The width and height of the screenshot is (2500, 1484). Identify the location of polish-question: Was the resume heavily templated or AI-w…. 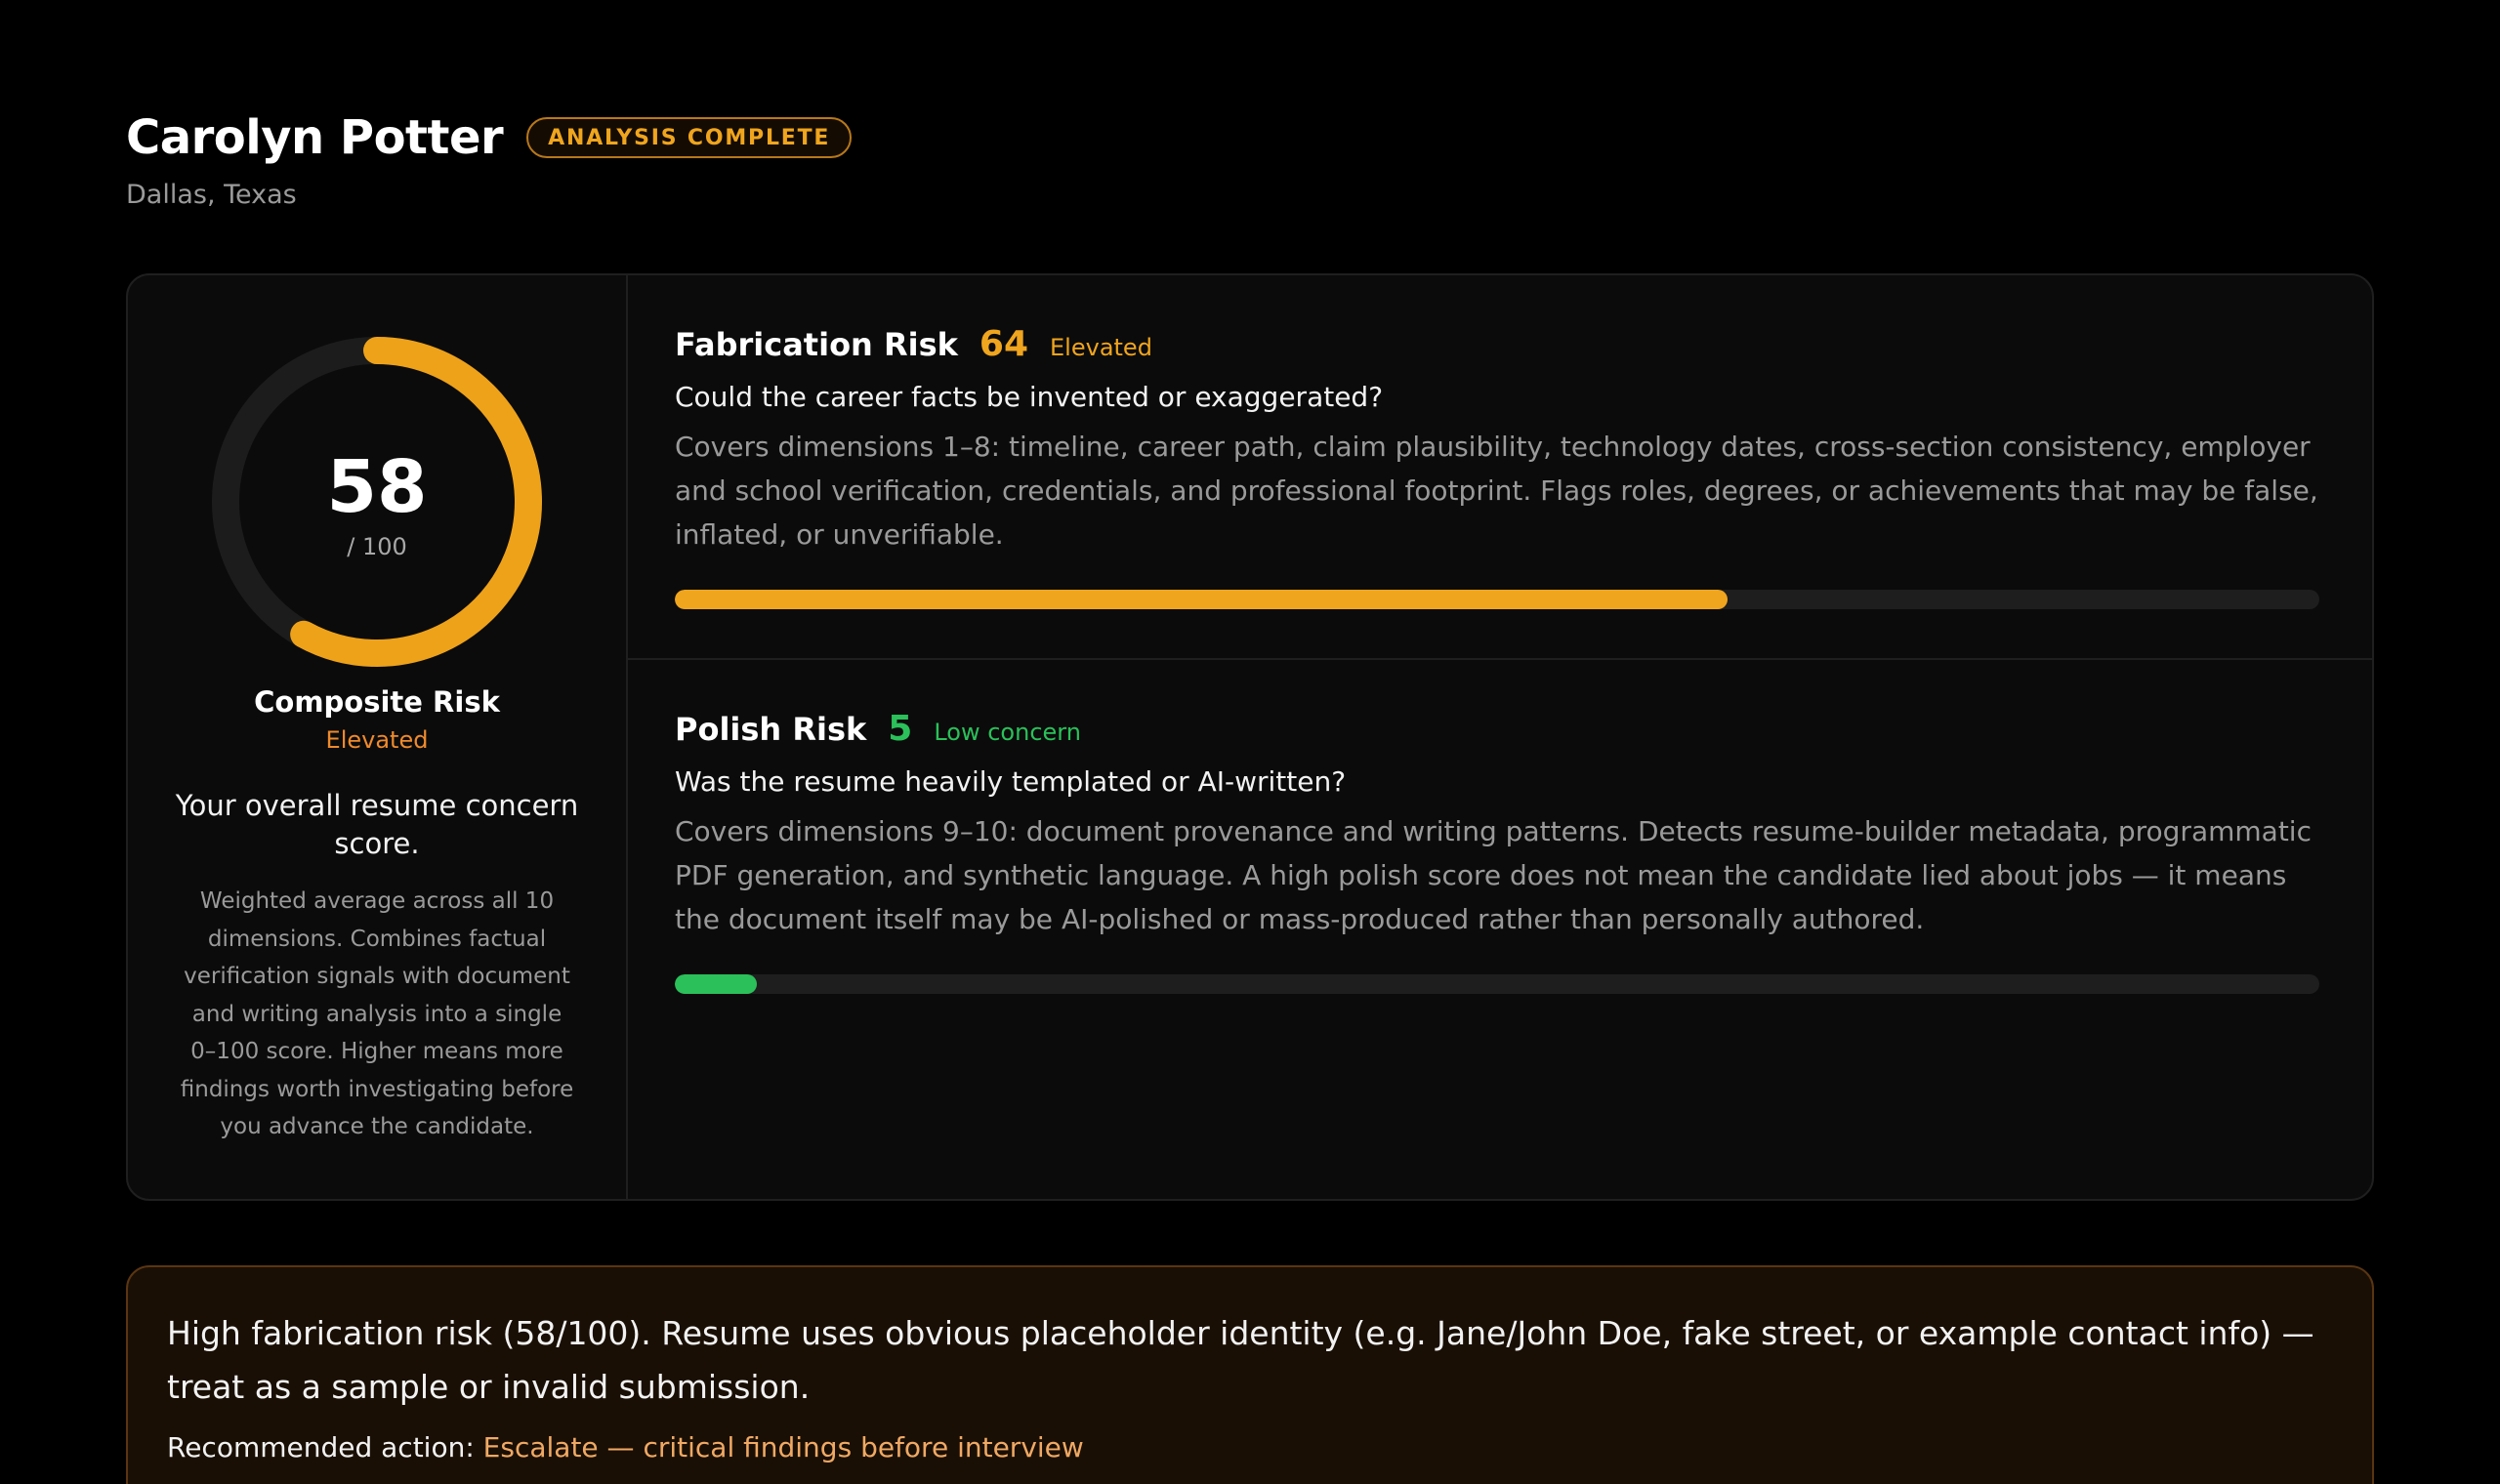
(1011, 782).